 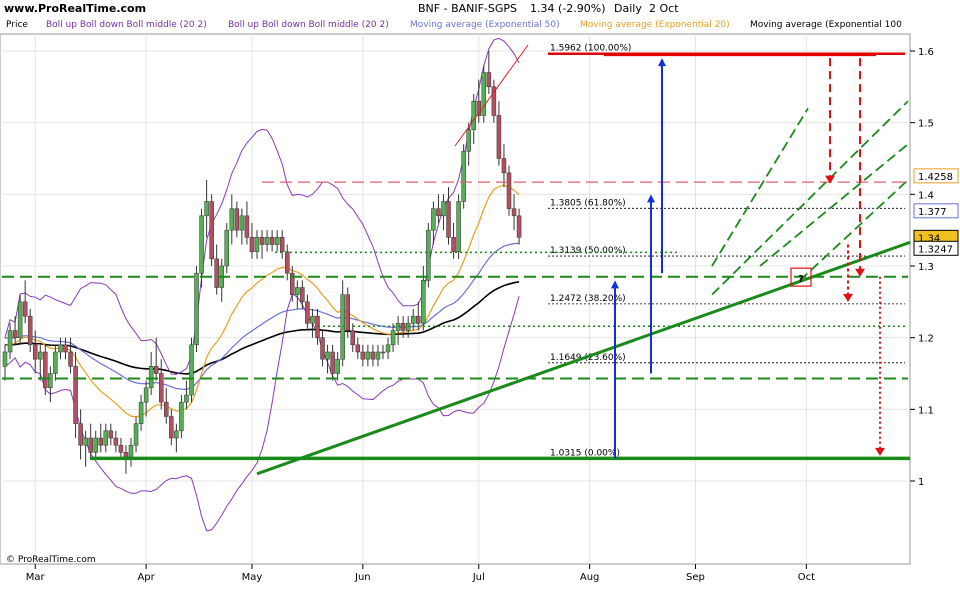 What do you see at coordinates (75, 8) in the screenshot?
I see `site-logo: www.ProRealTime.com` at bounding box center [75, 8].